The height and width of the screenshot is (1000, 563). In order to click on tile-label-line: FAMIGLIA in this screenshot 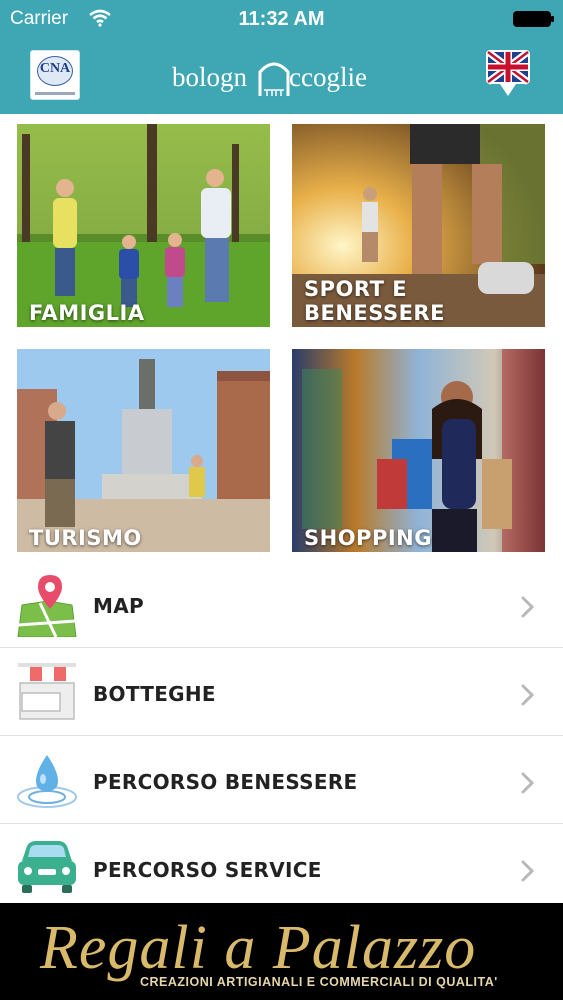, I will do `click(87, 313)`.